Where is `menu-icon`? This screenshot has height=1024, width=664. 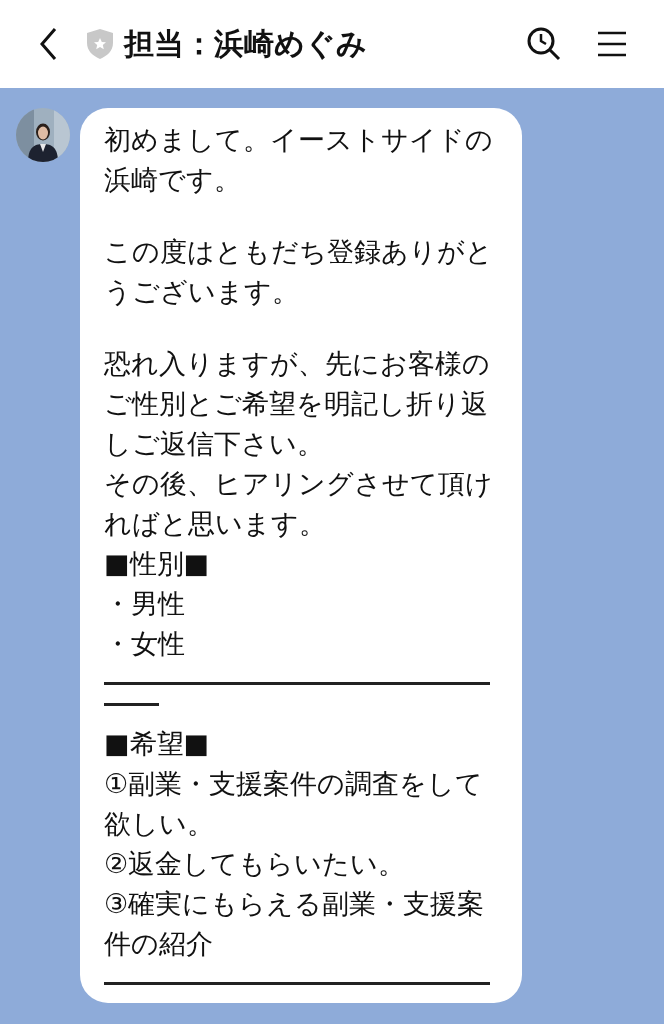 menu-icon is located at coordinates (612, 44).